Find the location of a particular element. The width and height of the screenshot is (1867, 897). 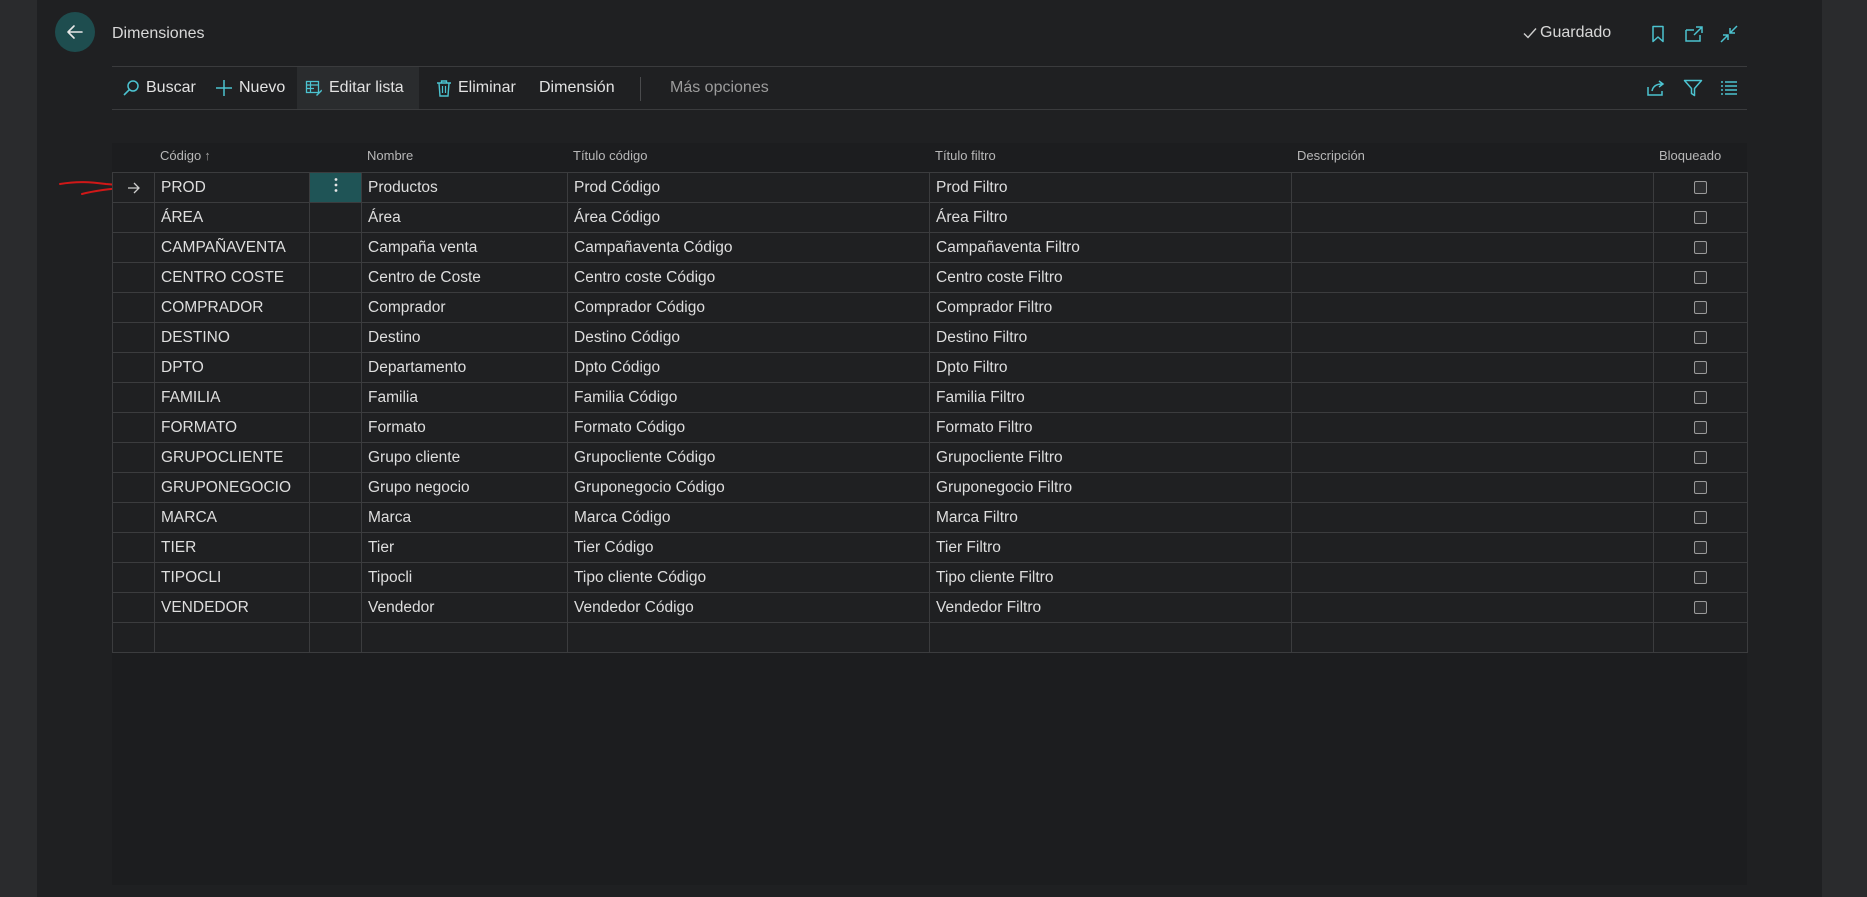

cell-filter-caption is located at coordinates (1110, 637).